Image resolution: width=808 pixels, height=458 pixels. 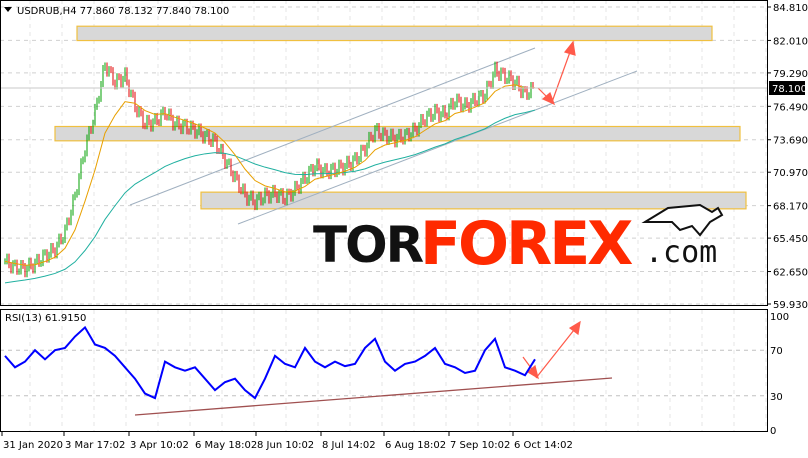 I want to click on price-tick-label: 76.490, so click(x=790, y=107).